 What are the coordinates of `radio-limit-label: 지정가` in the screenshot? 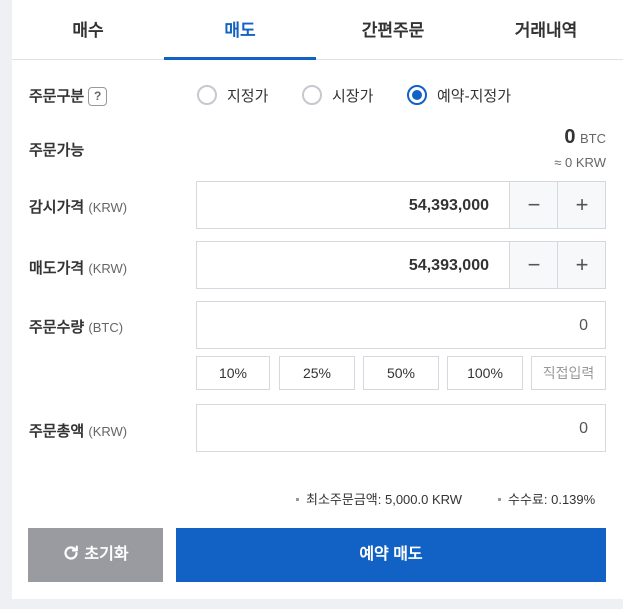 It's located at (248, 96).